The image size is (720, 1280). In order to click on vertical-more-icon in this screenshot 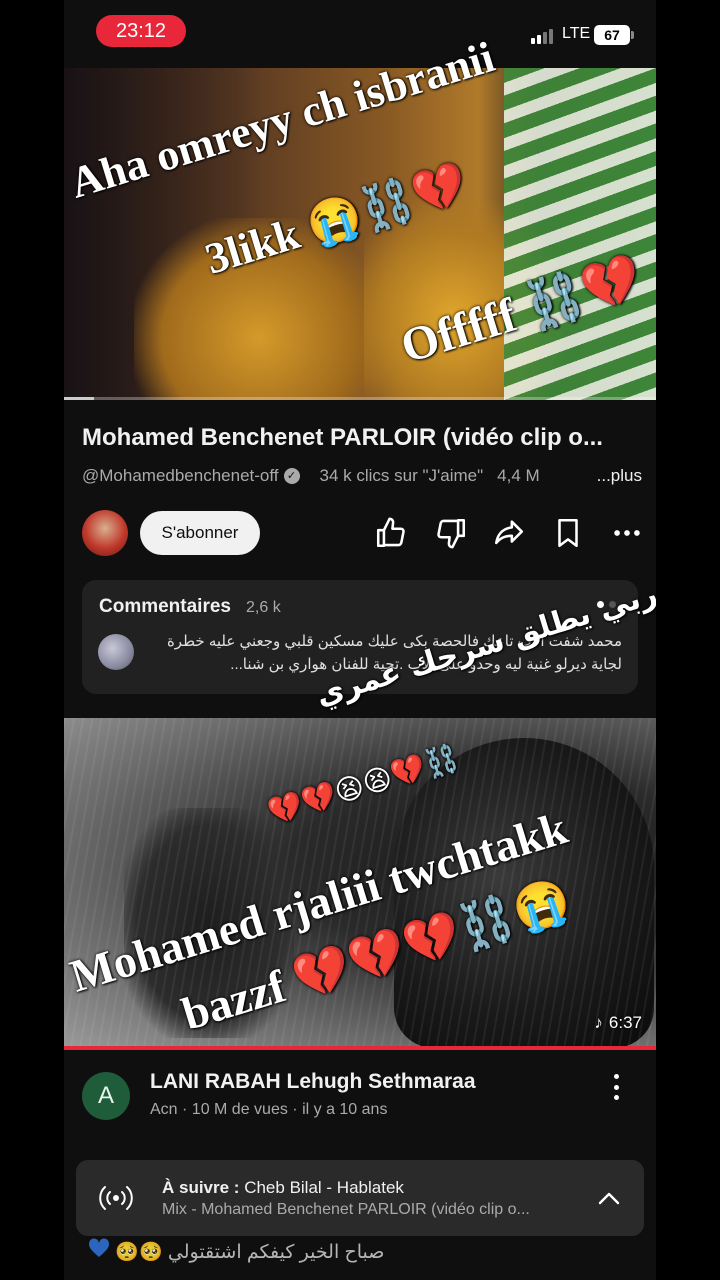, I will do `click(616, 1087)`.